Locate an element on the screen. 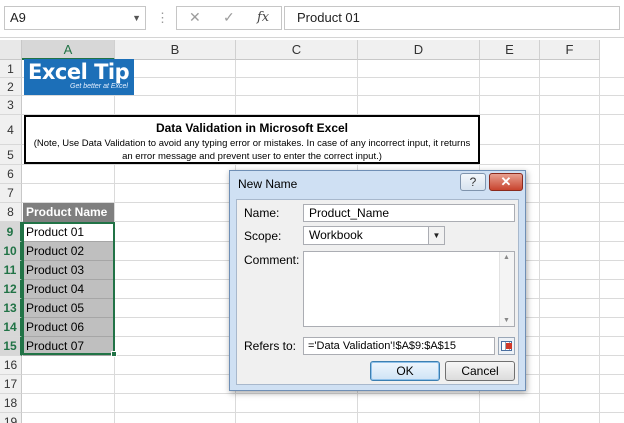 The image size is (624, 423). row-header-14: 14 is located at coordinates (11, 327).